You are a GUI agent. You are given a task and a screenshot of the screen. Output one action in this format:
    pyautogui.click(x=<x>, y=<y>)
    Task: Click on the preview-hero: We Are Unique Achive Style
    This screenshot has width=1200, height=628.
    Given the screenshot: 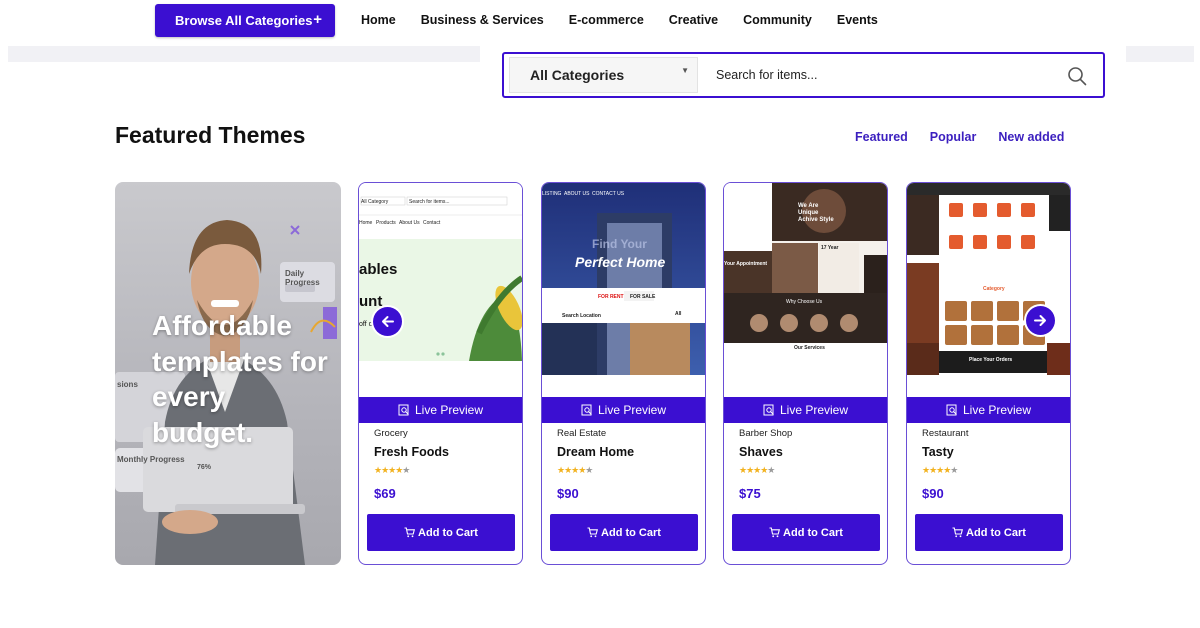 What is the action you would take?
    pyautogui.click(x=816, y=213)
    